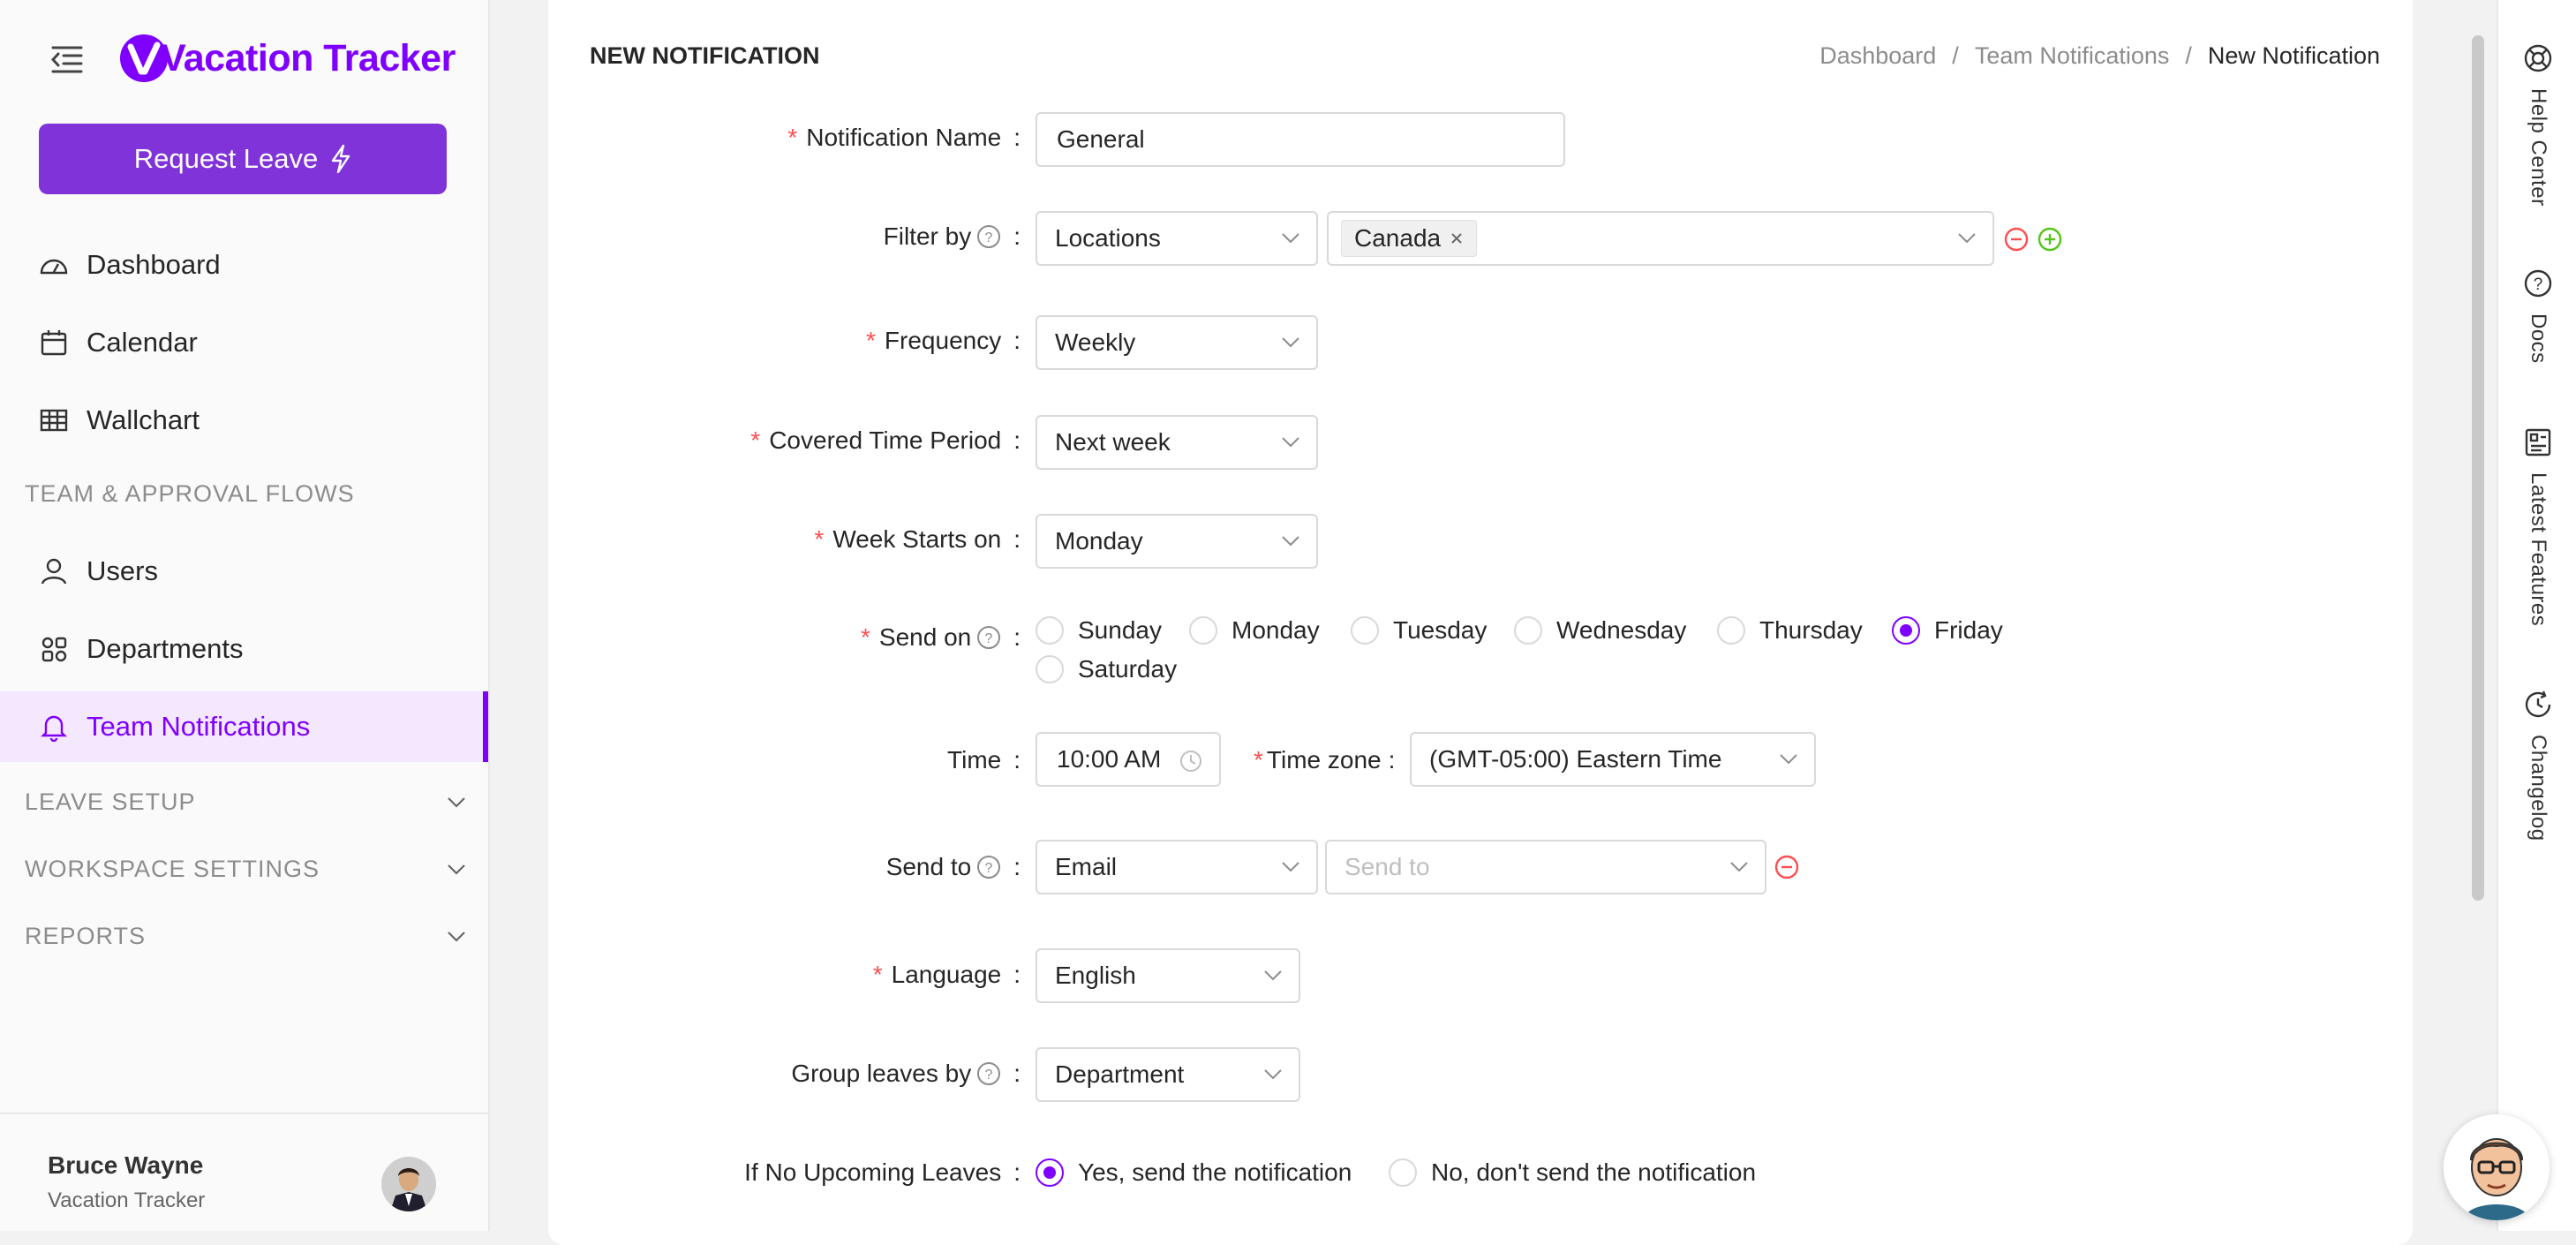 The height and width of the screenshot is (1245, 2576). What do you see at coordinates (2050, 239) in the screenshot?
I see `add-filter-icon` at bounding box center [2050, 239].